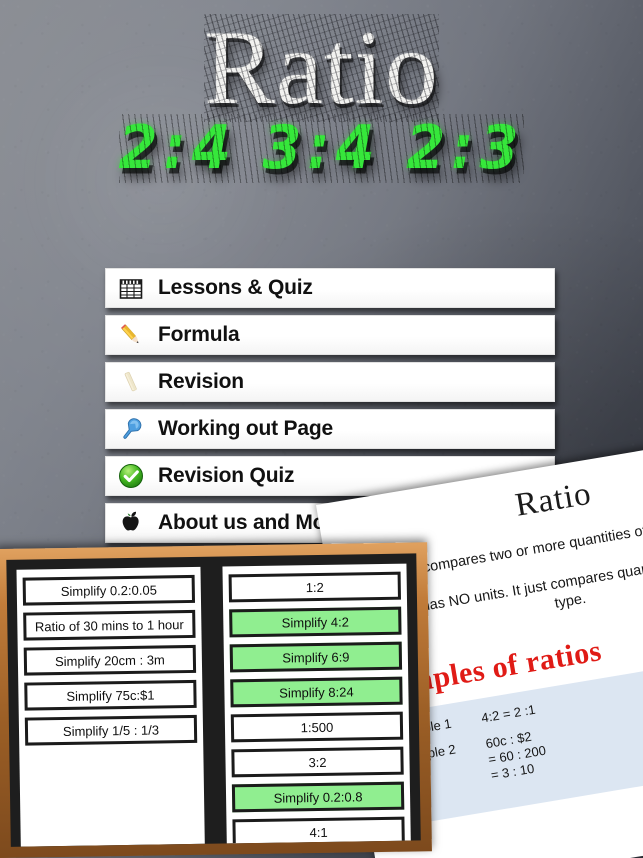 This screenshot has height=858, width=643. I want to click on menu-button-label: Lessons & Quiz, so click(235, 287).